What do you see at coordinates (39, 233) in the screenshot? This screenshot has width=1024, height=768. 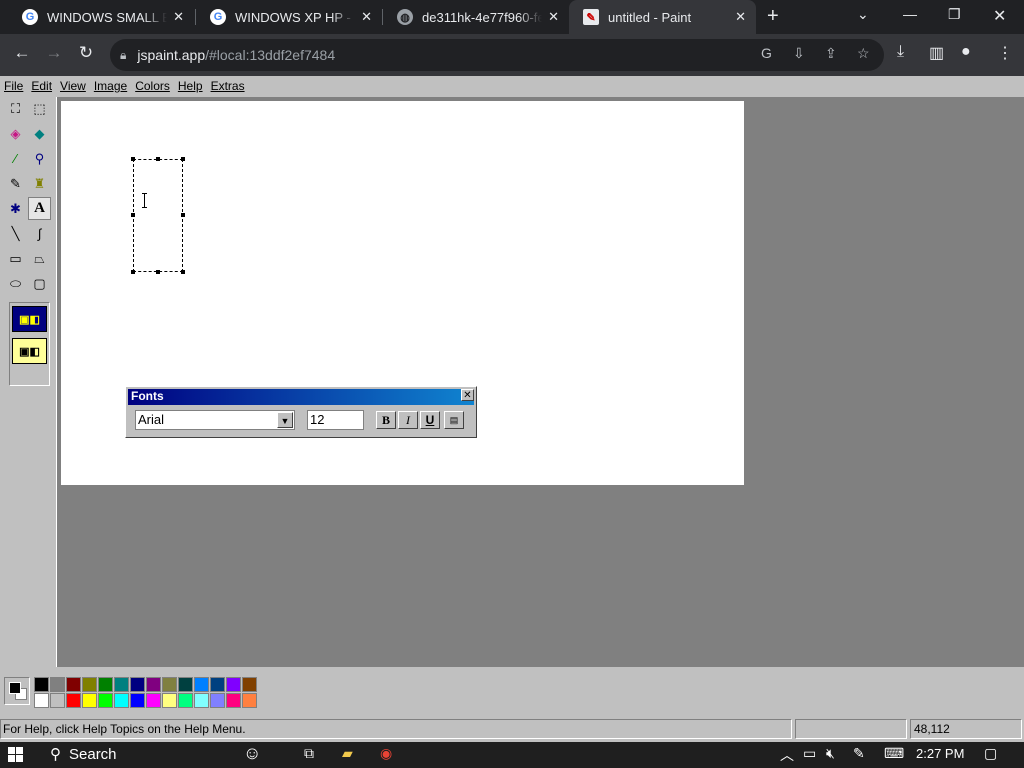 I see `curve-icon: ∫` at bounding box center [39, 233].